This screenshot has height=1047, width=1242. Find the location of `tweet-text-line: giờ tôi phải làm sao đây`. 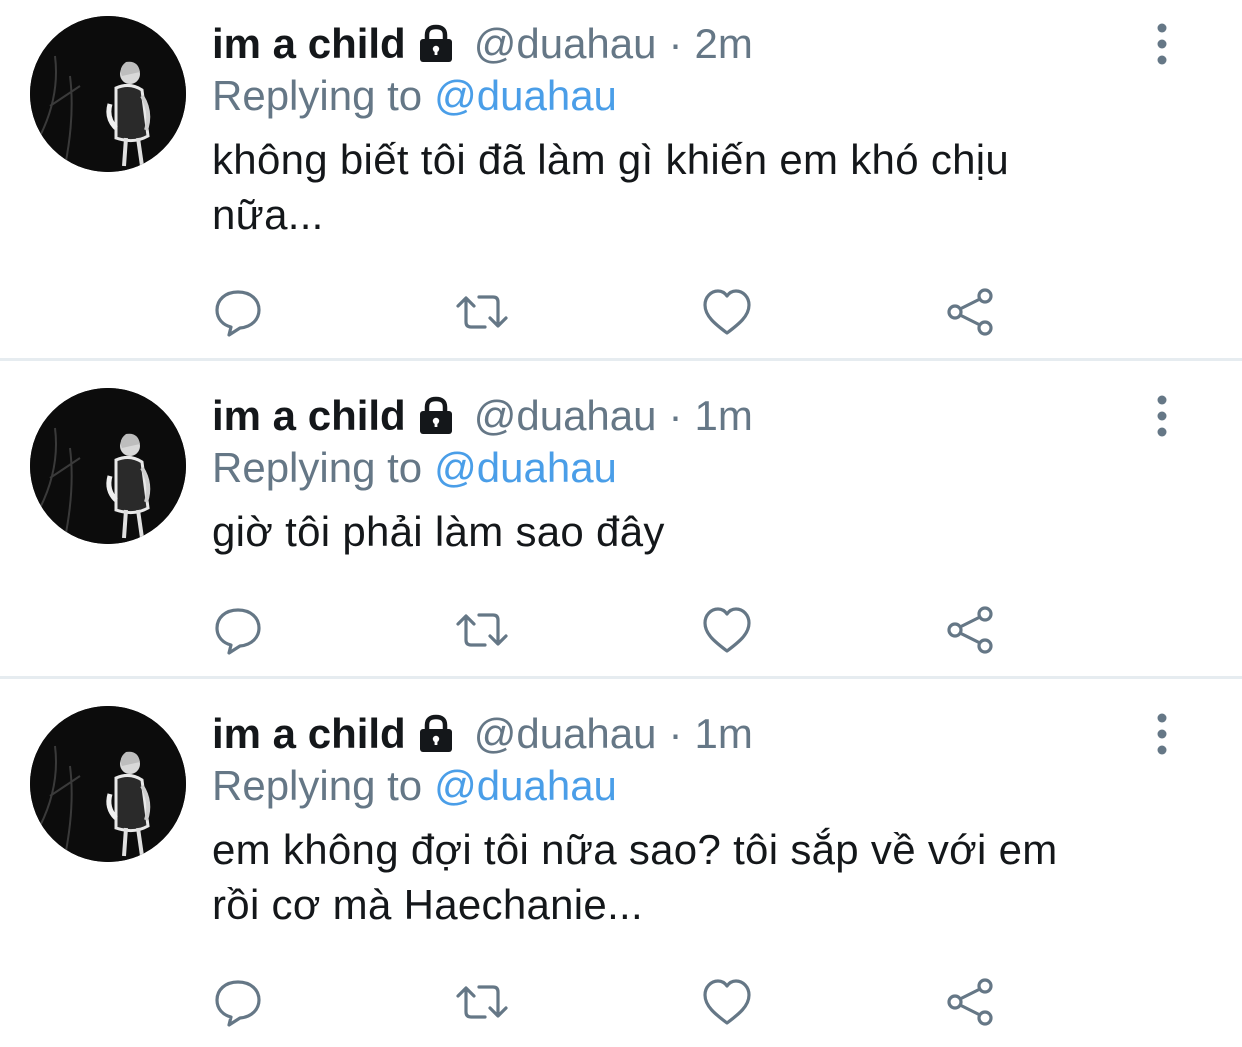

tweet-text-line: giờ tôi phải làm sao đây is located at coordinates (438, 531).